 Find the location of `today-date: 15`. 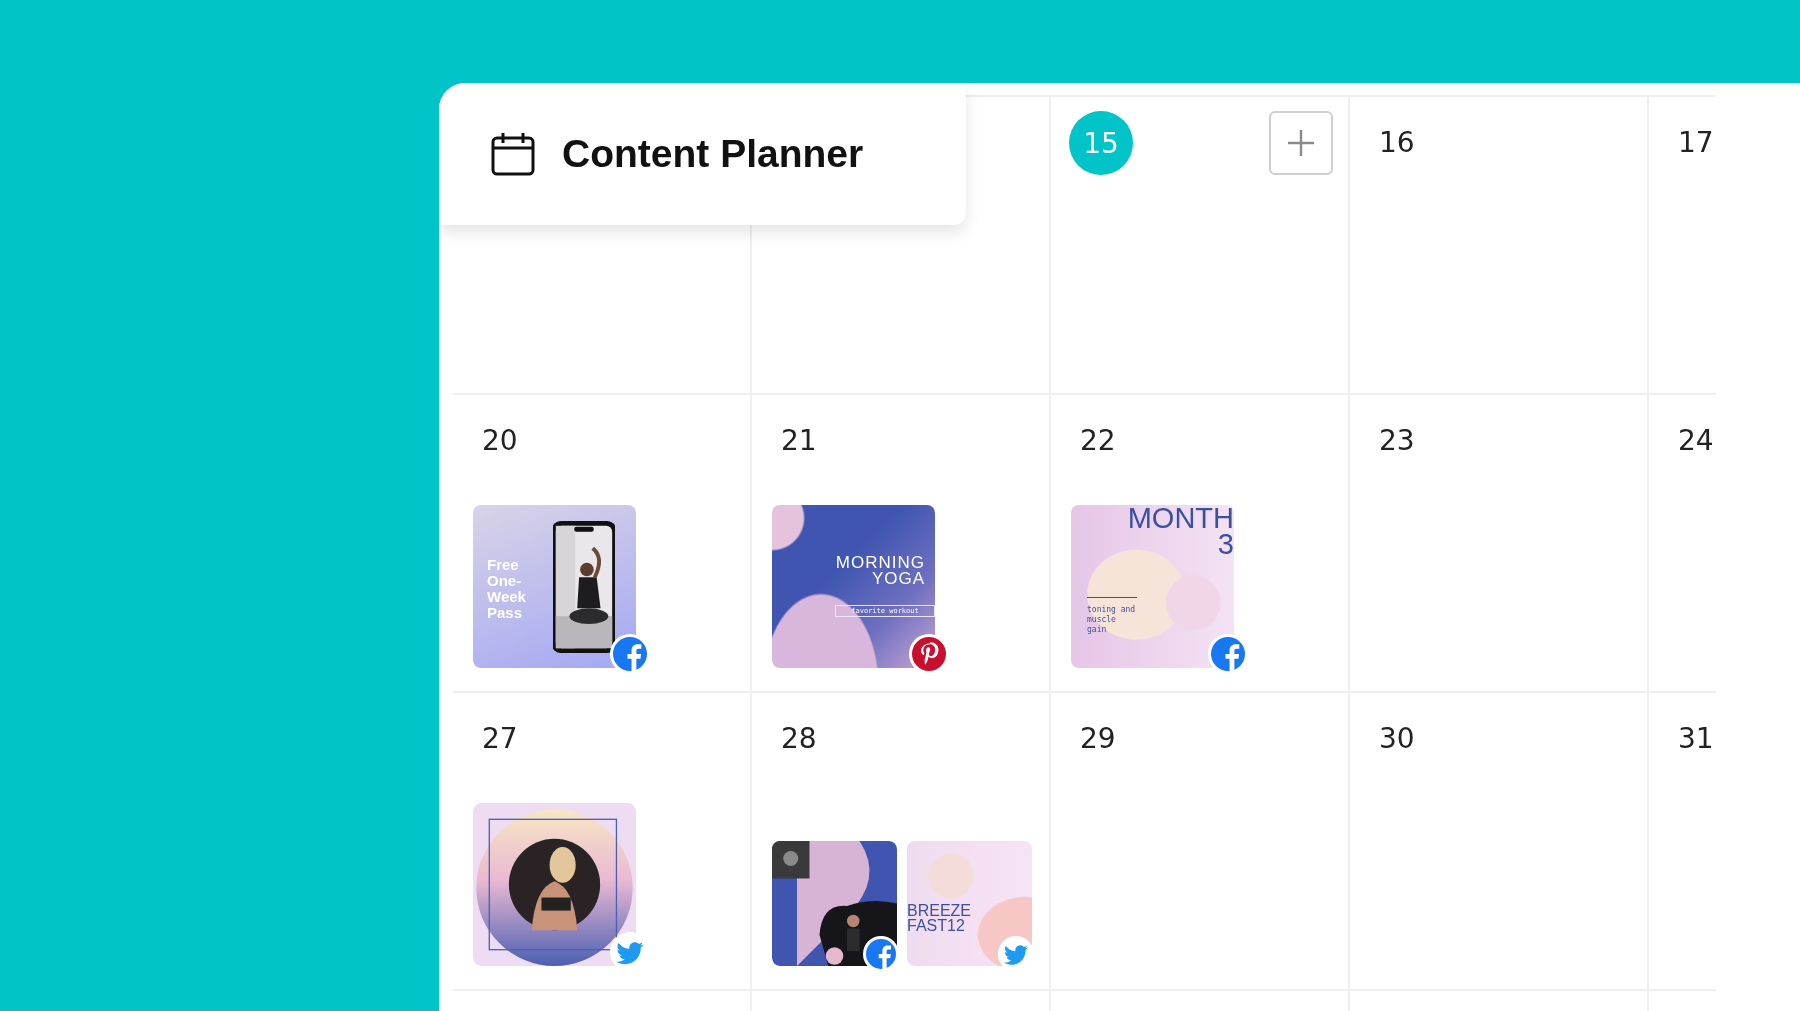

today-date: 15 is located at coordinates (1101, 143).